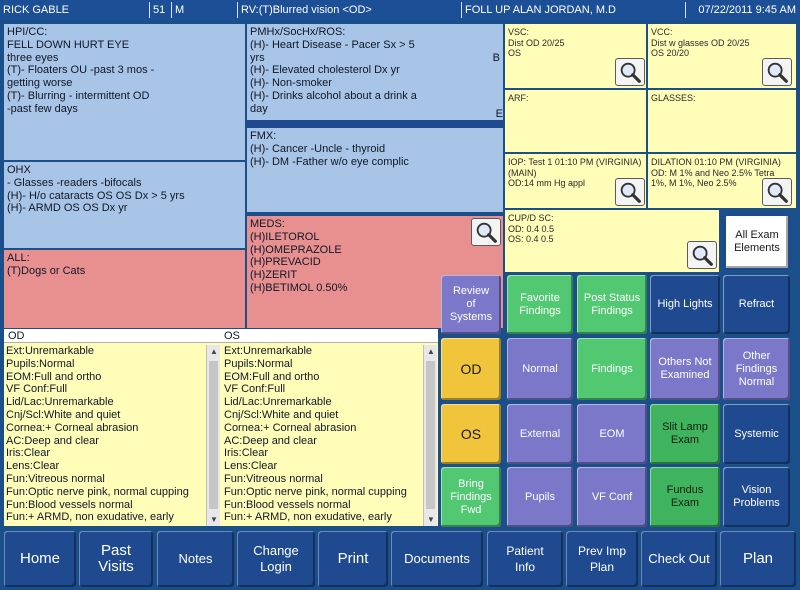 This screenshot has height=590, width=800. I want to click on nav-home: Home, so click(40, 559).